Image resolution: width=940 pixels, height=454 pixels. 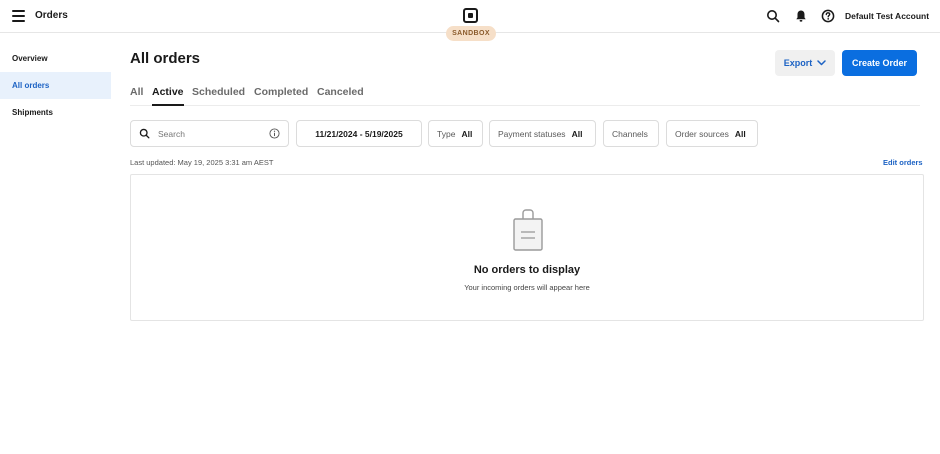 I want to click on info-icon, so click(x=274, y=133).